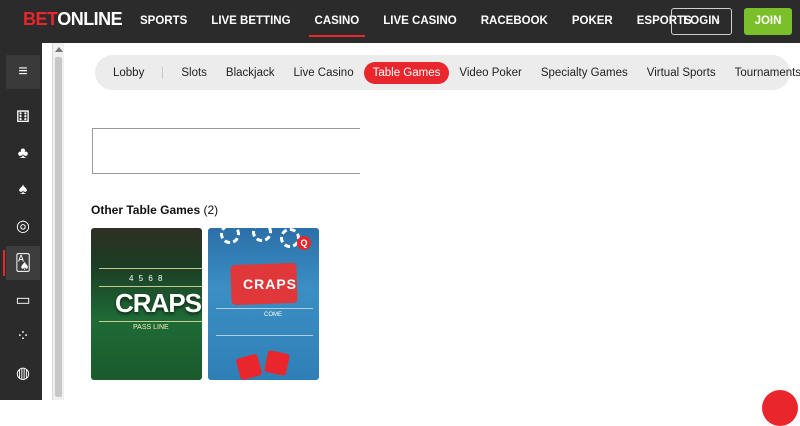  I want to click on tab-table-games: Table Games, so click(406, 72).